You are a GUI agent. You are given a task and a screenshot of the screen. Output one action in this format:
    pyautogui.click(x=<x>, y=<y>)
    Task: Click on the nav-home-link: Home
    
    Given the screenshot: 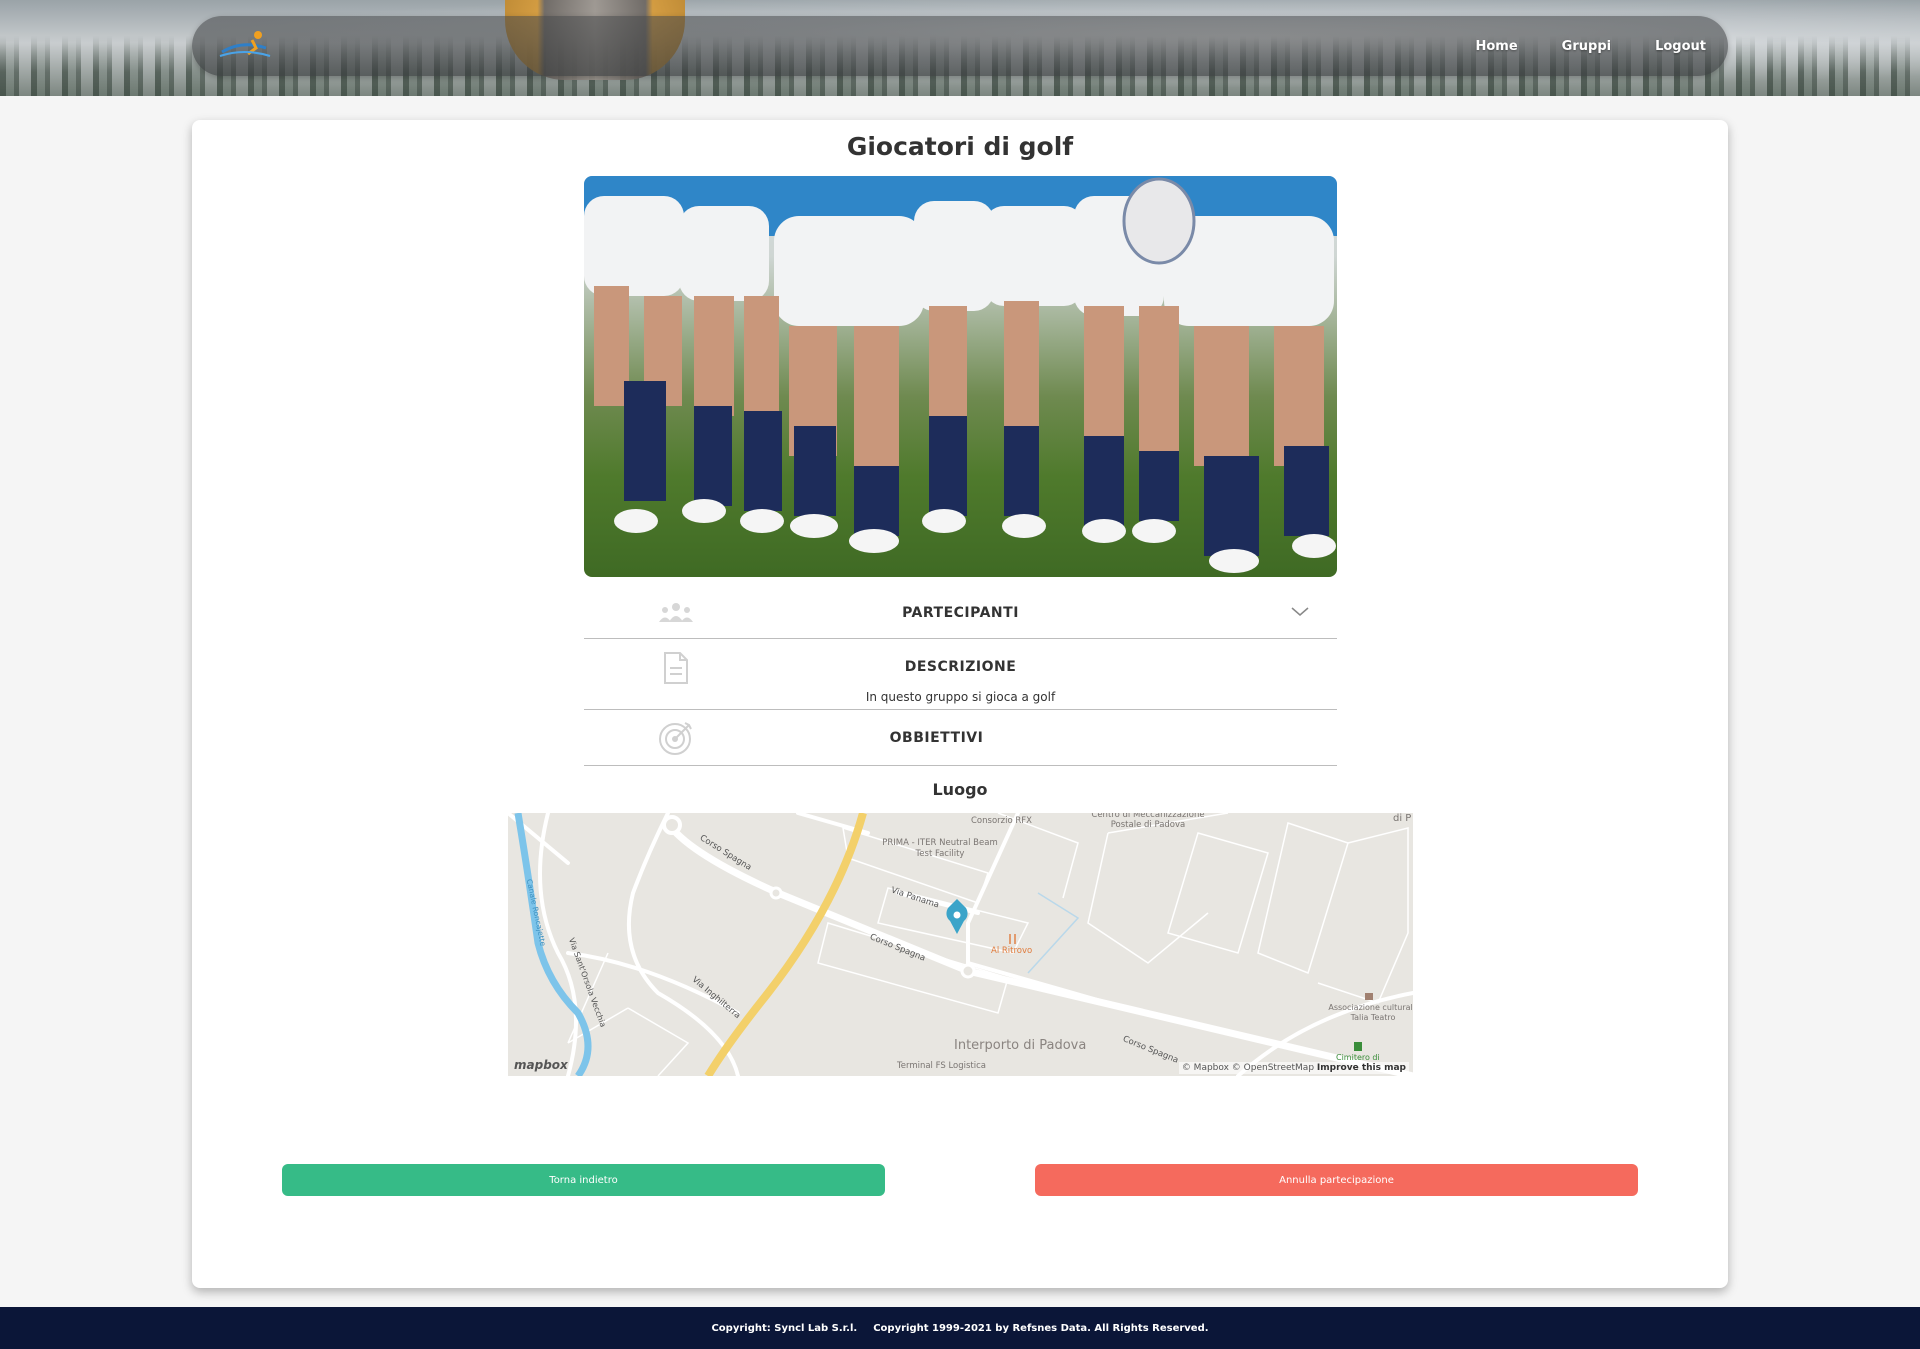 What is the action you would take?
    pyautogui.click(x=1496, y=46)
    